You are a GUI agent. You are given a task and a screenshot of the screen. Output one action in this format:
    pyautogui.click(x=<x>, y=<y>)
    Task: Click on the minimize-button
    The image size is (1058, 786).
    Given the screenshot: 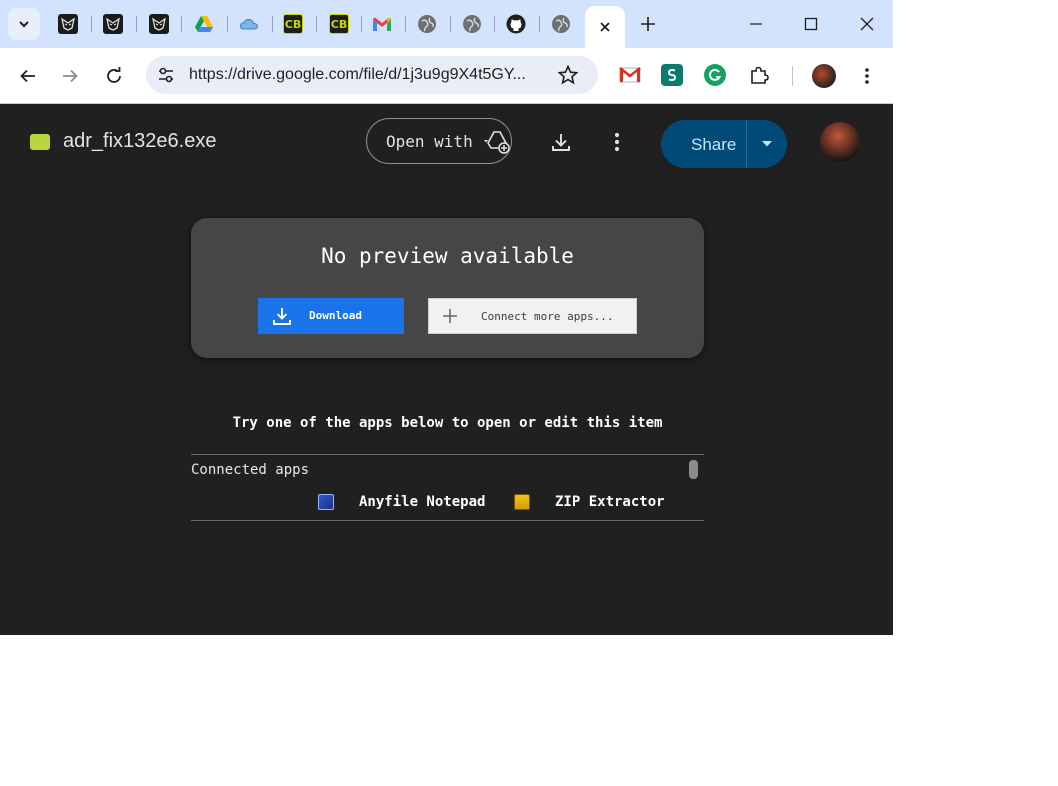 What is the action you would take?
    pyautogui.click(x=756, y=24)
    